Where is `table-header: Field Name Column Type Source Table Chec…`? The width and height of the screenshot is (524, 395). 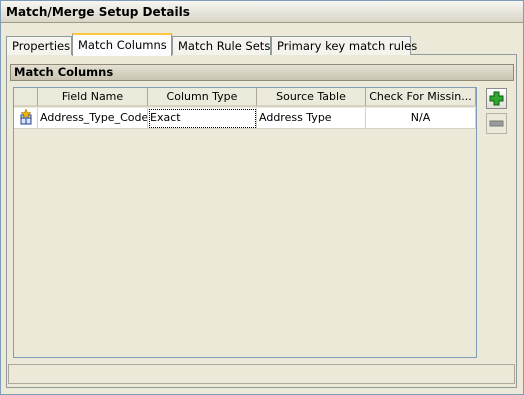
table-header: Field Name Column Type Source Table Chec… is located at coordinates (245, 97).